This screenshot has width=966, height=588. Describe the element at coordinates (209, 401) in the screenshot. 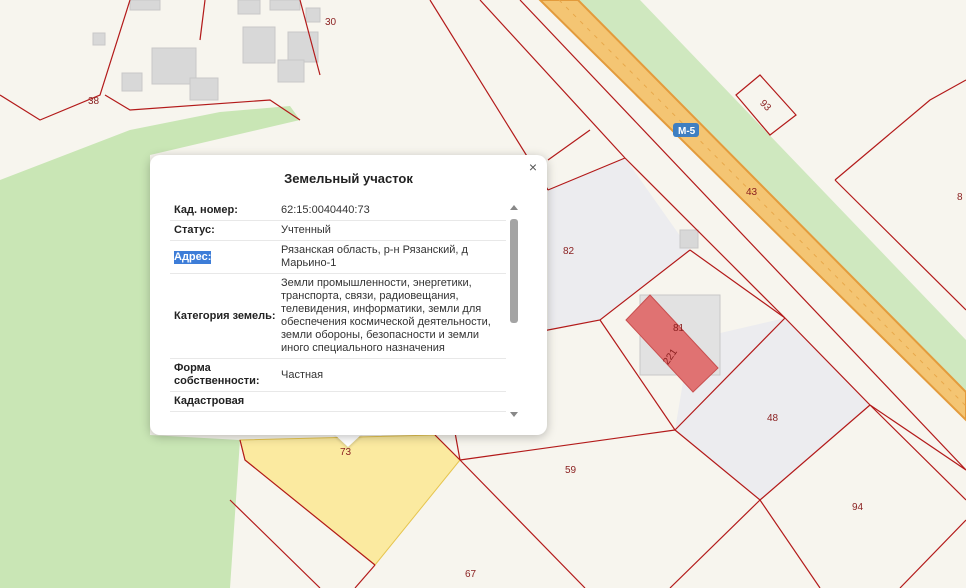

I see `row-label: Кадастровая` at that location.